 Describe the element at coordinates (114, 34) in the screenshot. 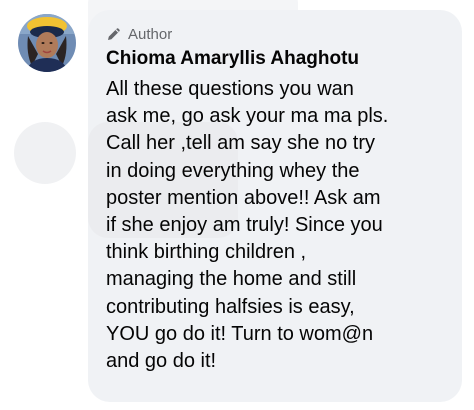

I see `pencil-icon` at that location.